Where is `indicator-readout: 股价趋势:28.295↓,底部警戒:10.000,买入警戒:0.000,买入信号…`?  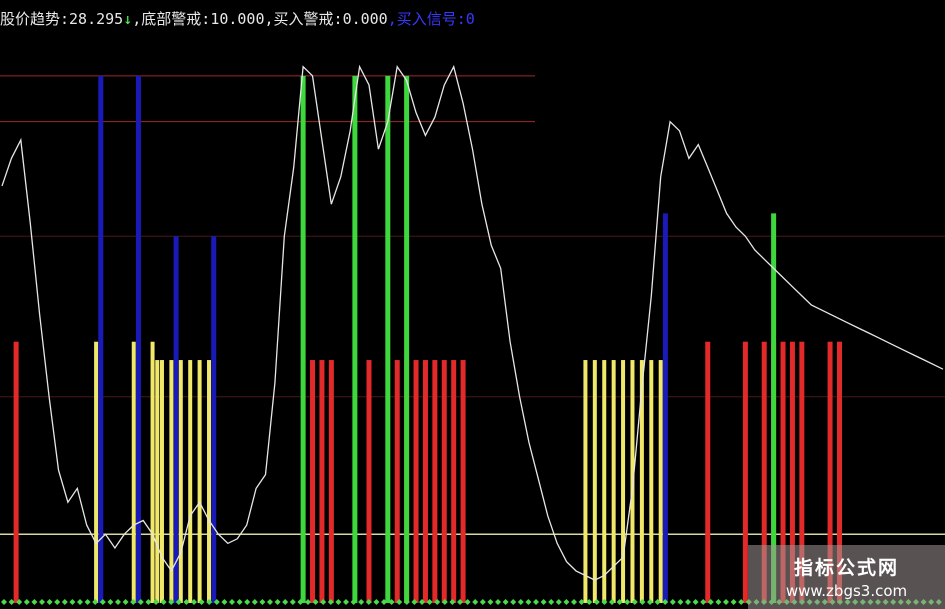
indicator-readout: 股价趋势:28.295↓,底部警戒:10.000,买入警戒:0.000,买入信号… is located at coordinates (237, 19).